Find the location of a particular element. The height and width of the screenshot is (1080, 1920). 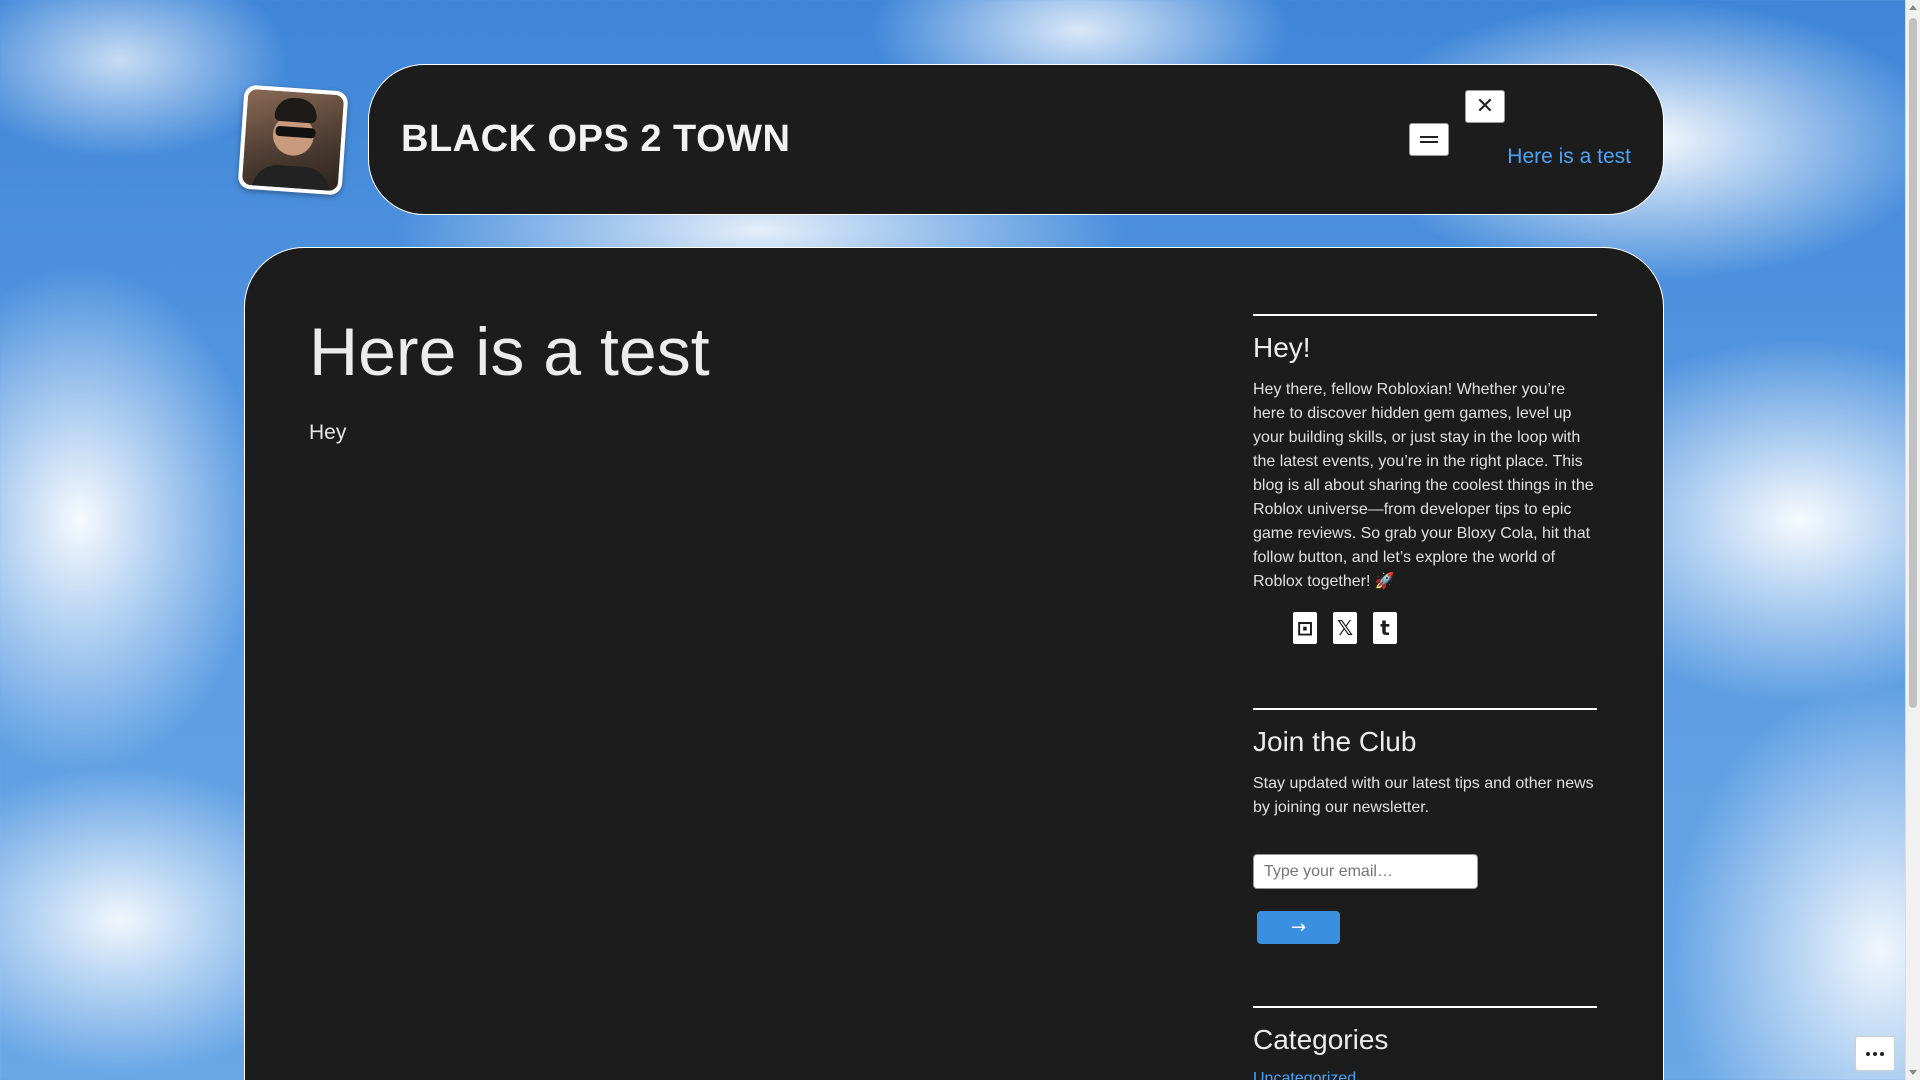

hamburger-icon is located at coordinates (1429, 139).